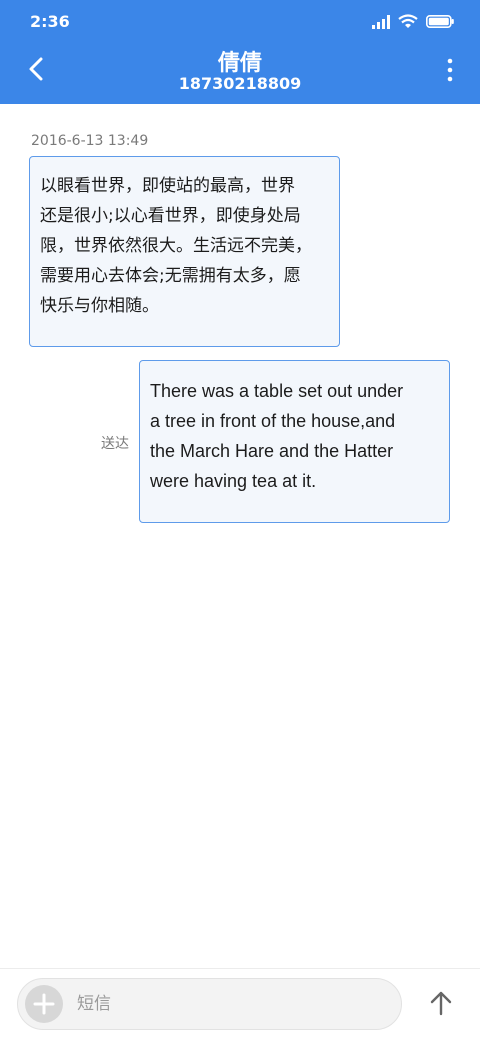 Image resolution: width=480 pixels, height=1041 pixels. Describe the element at coordinates (272, 451) in the screenshot. I see `message-line: the March Hare and the Hatter` at that location.